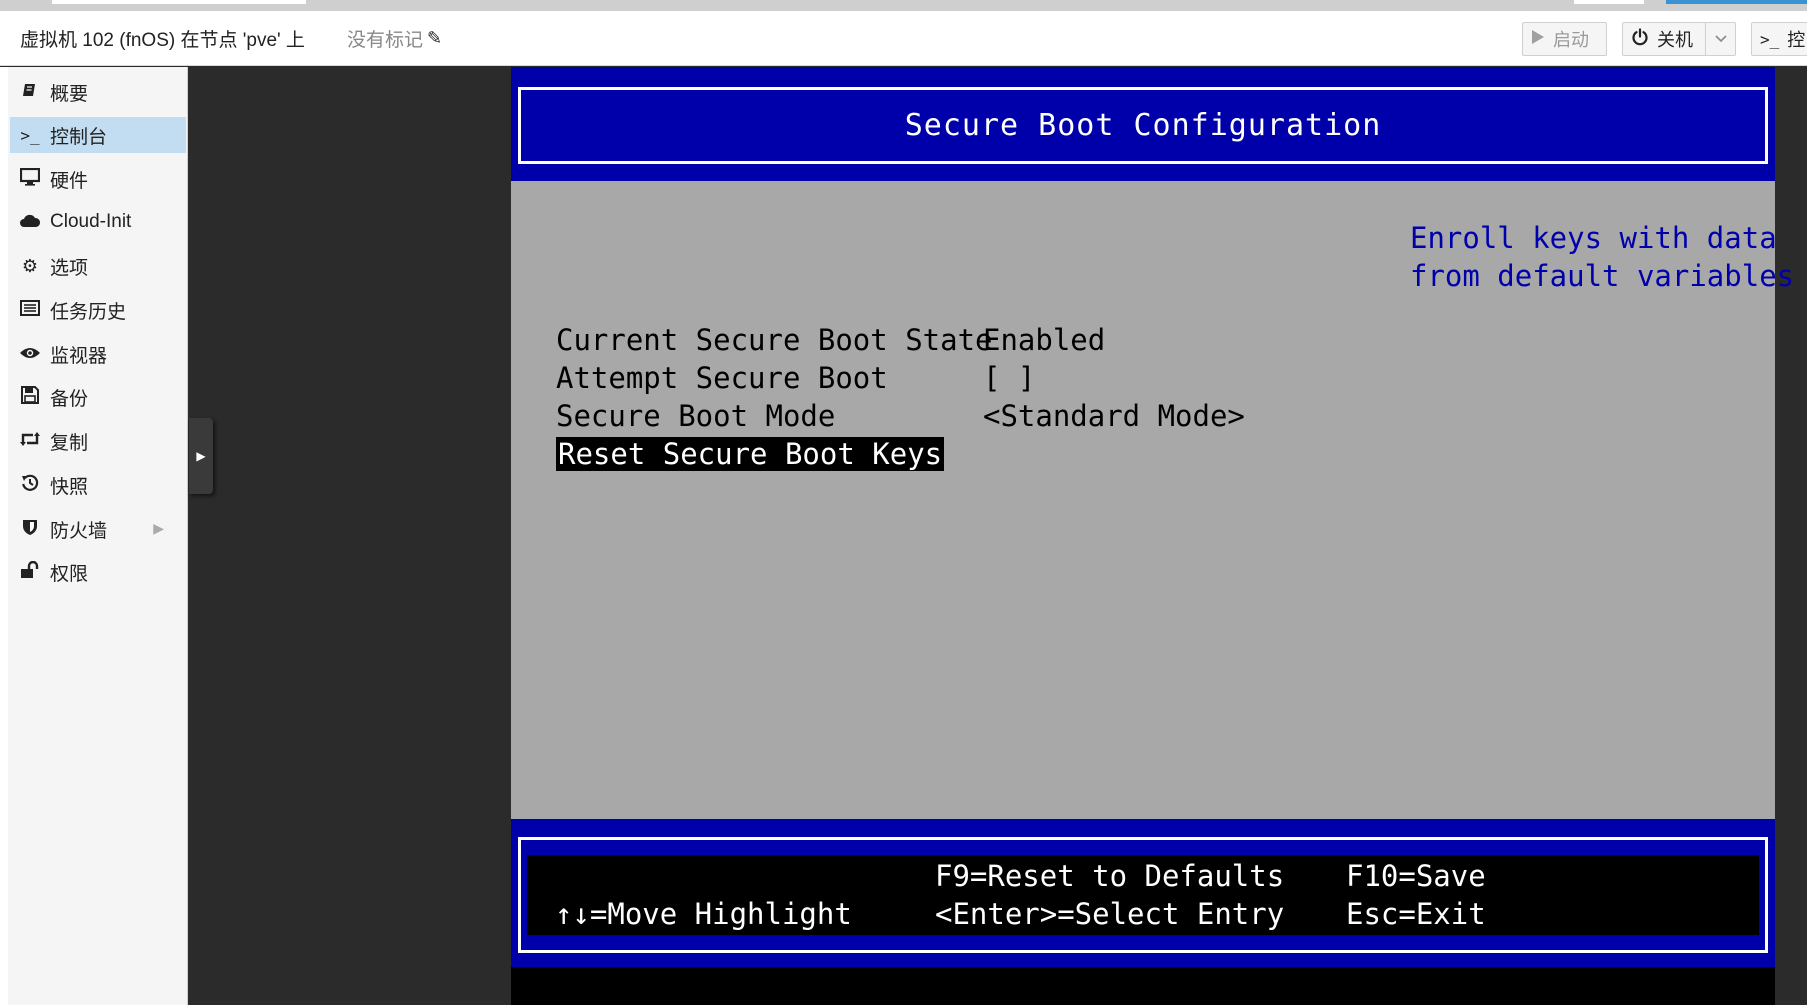 The image size is (1807, 1005). What do you see at coordinates (98, 441) in the screenshot?
I see `sidebar-item-replication: 复制` at bounding box center [98, 441].